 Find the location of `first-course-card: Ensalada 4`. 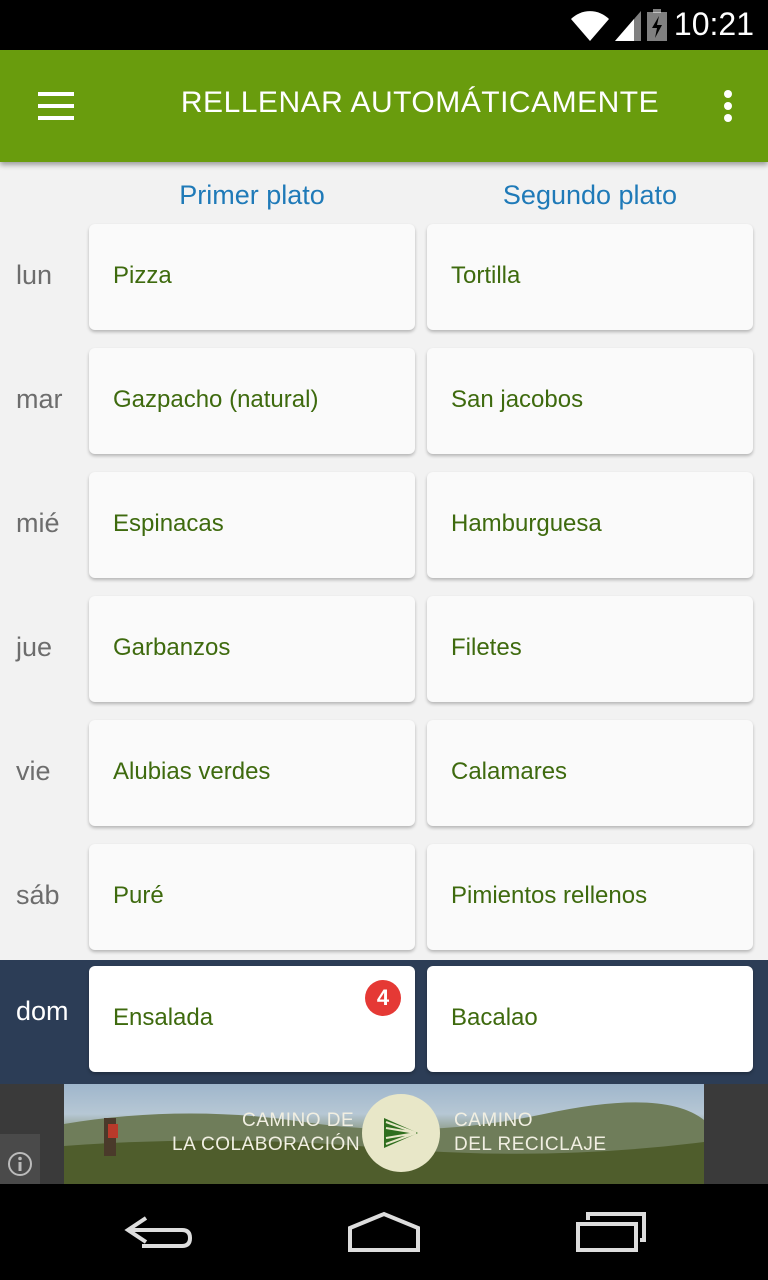

first-course-card: Ensalada 4 is located at coordinates (252, 1019).